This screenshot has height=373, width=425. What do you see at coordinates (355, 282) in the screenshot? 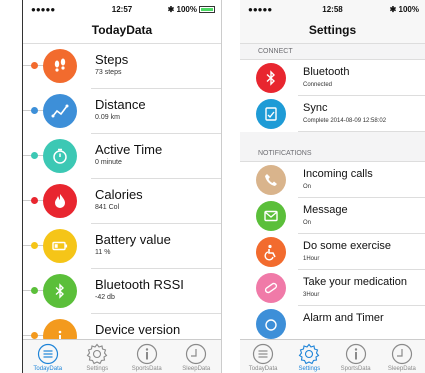
I see `item-title: Take your medication` at bounding box center [355, 282].